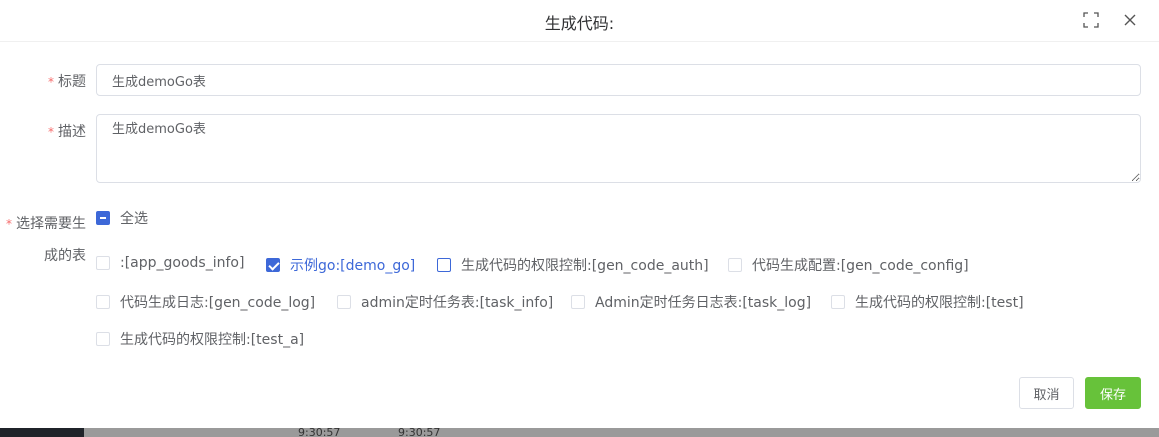 The height and width of the screenshot is (437, 1159). What do you see at coordinates (65, 256) in the screenshot?
I see `tables-label-line2: 成的表` at bounding box center [65, 256].